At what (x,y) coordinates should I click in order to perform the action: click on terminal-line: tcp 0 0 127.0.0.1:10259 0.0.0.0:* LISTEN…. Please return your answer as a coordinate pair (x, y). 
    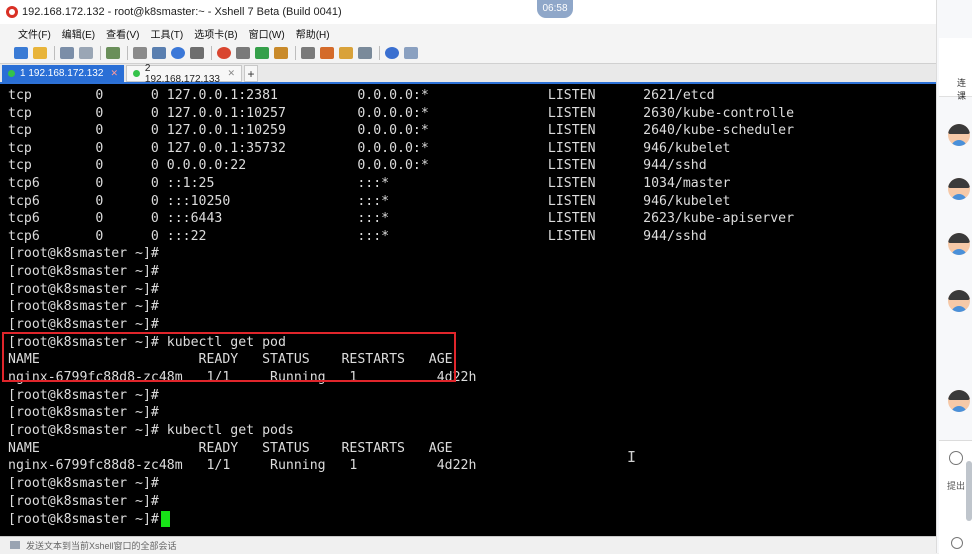
    Looking at the image, I should click on (401, 130).